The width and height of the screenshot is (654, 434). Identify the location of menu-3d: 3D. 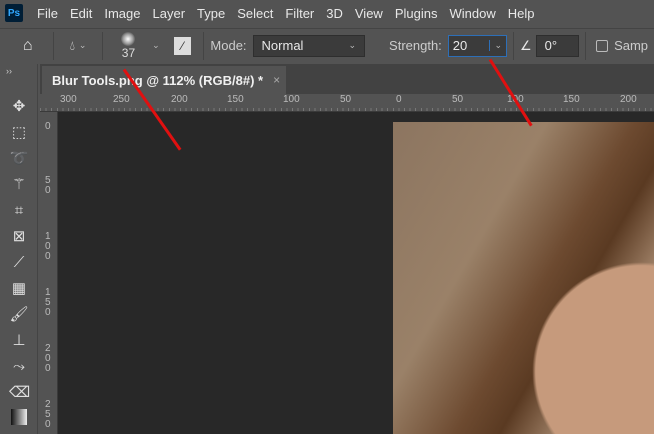
(334, 13).